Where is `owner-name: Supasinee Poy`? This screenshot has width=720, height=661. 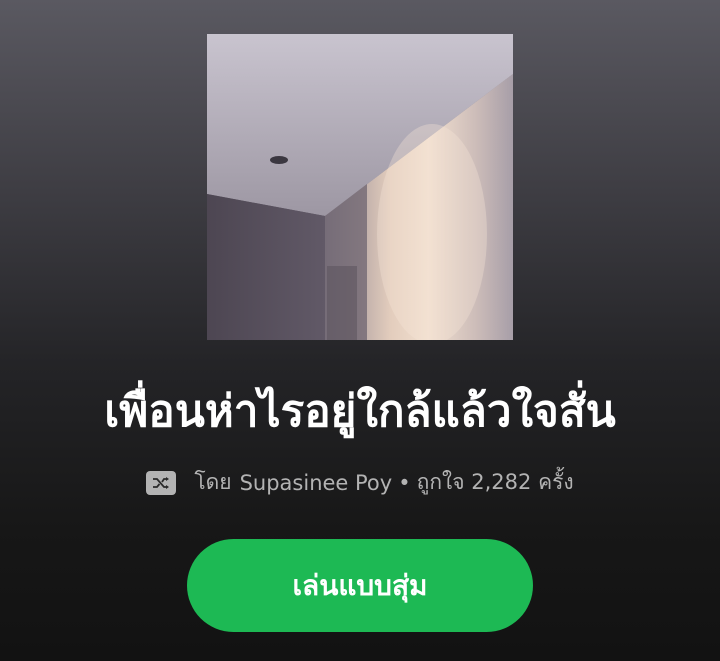
owner-name: Supasinee Poy is located at coordinates (316, 483).